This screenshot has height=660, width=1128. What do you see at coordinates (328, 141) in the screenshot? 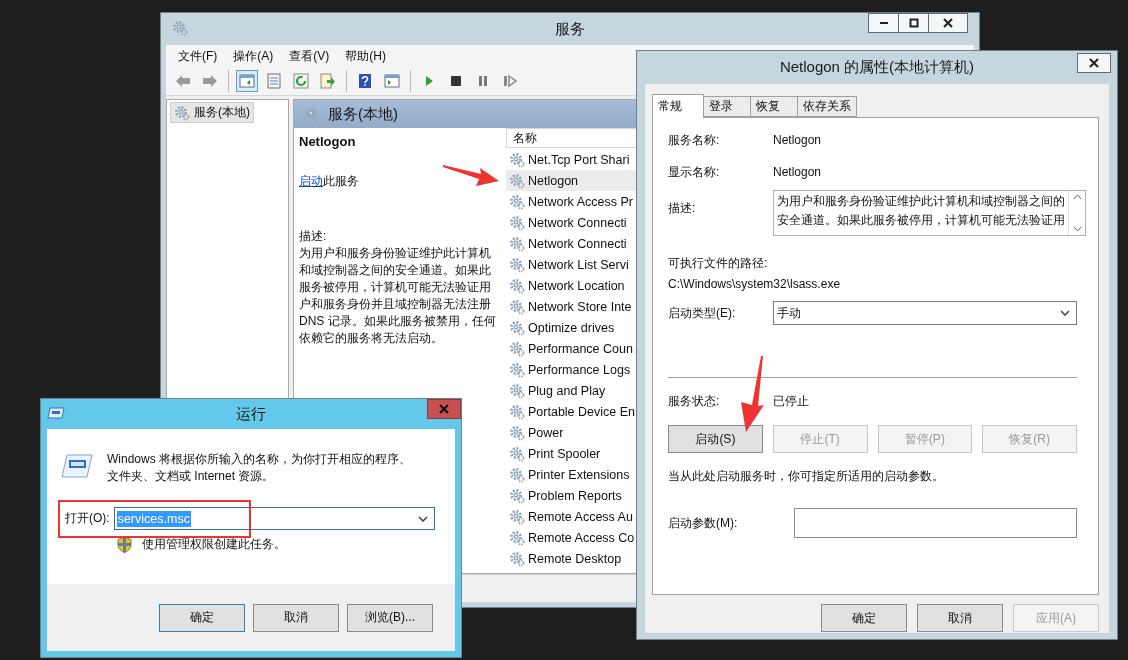
I see `service-name: Netlogon` at bounding box center [328, 141].